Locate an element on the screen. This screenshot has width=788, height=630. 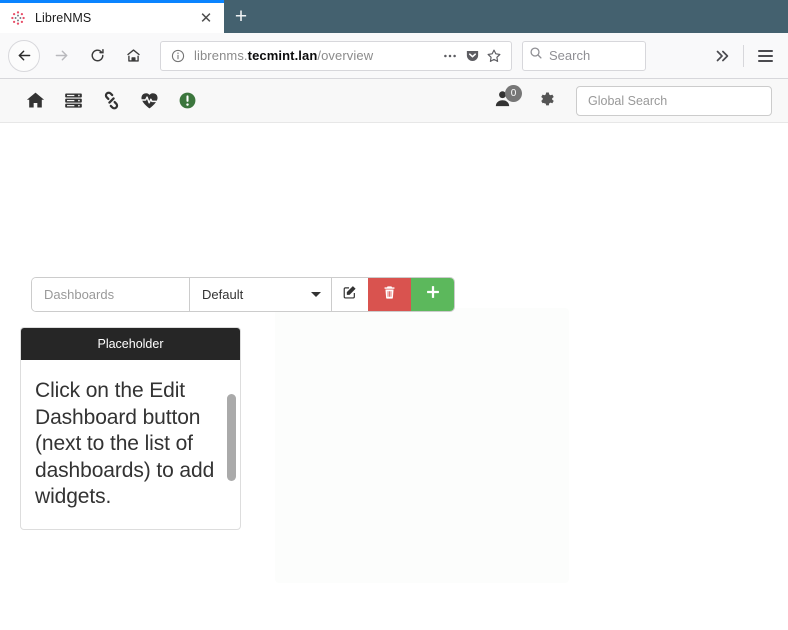
dashboard-toolbar: Dashboards Default is located at coordinates (243, 294).